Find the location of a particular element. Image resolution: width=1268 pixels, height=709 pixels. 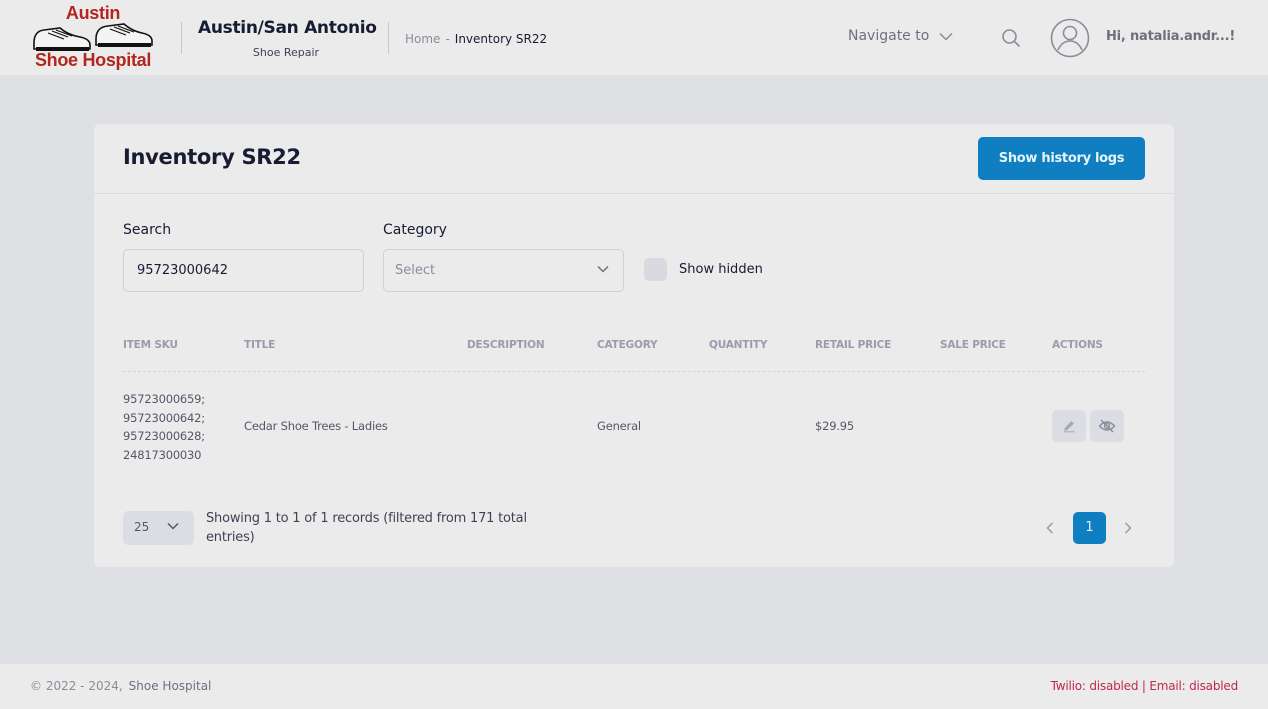

search-input is located at coordinates (243, 270).